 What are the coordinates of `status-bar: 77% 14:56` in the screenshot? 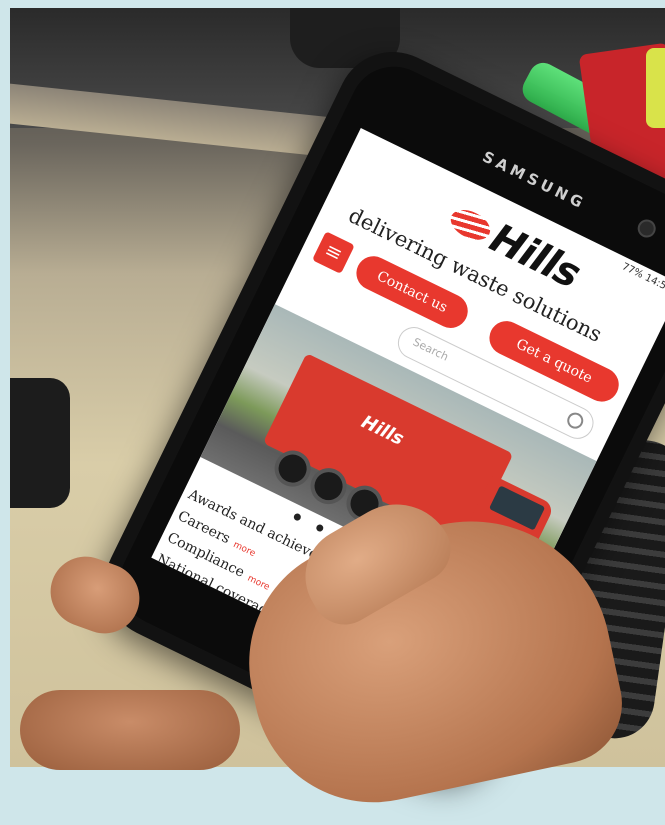 It's located at (642, 278).